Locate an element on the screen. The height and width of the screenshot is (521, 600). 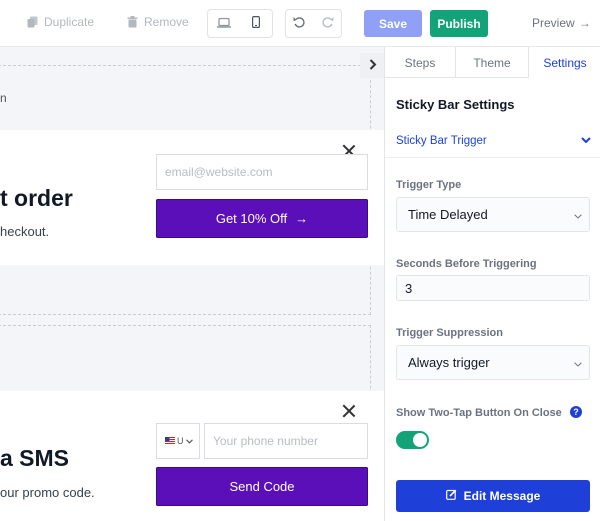
help-icon: ? is located at coordinates (576, 412).